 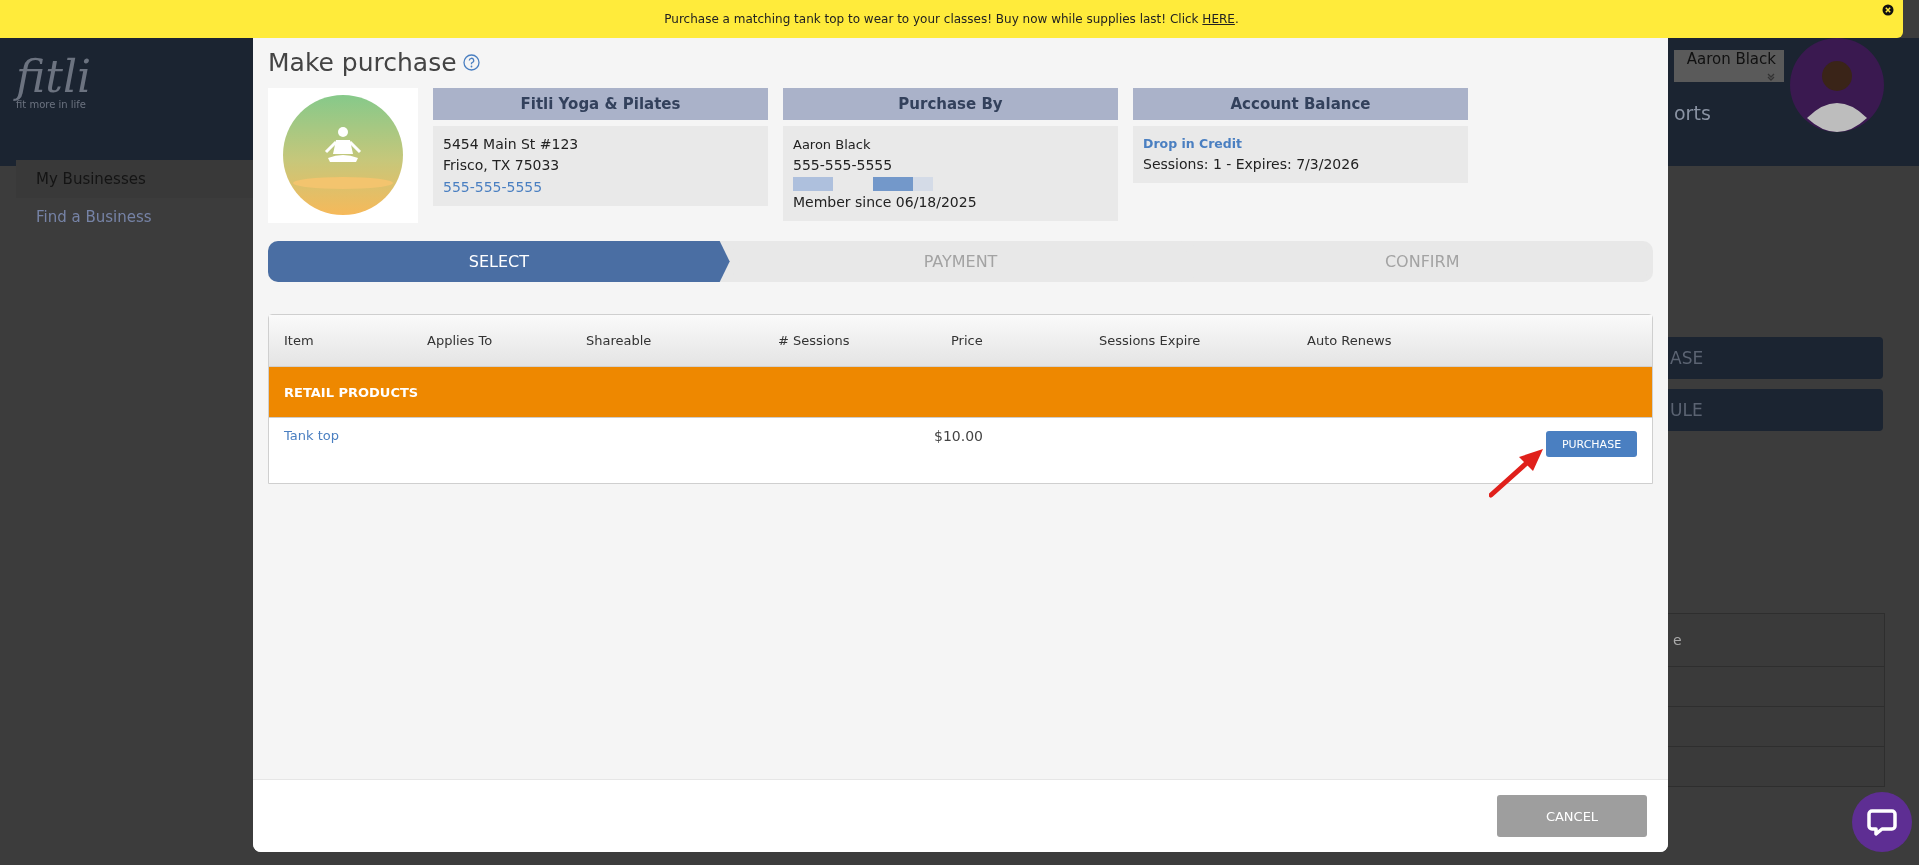 What do you see at coordinates (1729, 66) in the screenshot?
I see `user-menu: Aaron Black` at bounding box center [1729, 66].